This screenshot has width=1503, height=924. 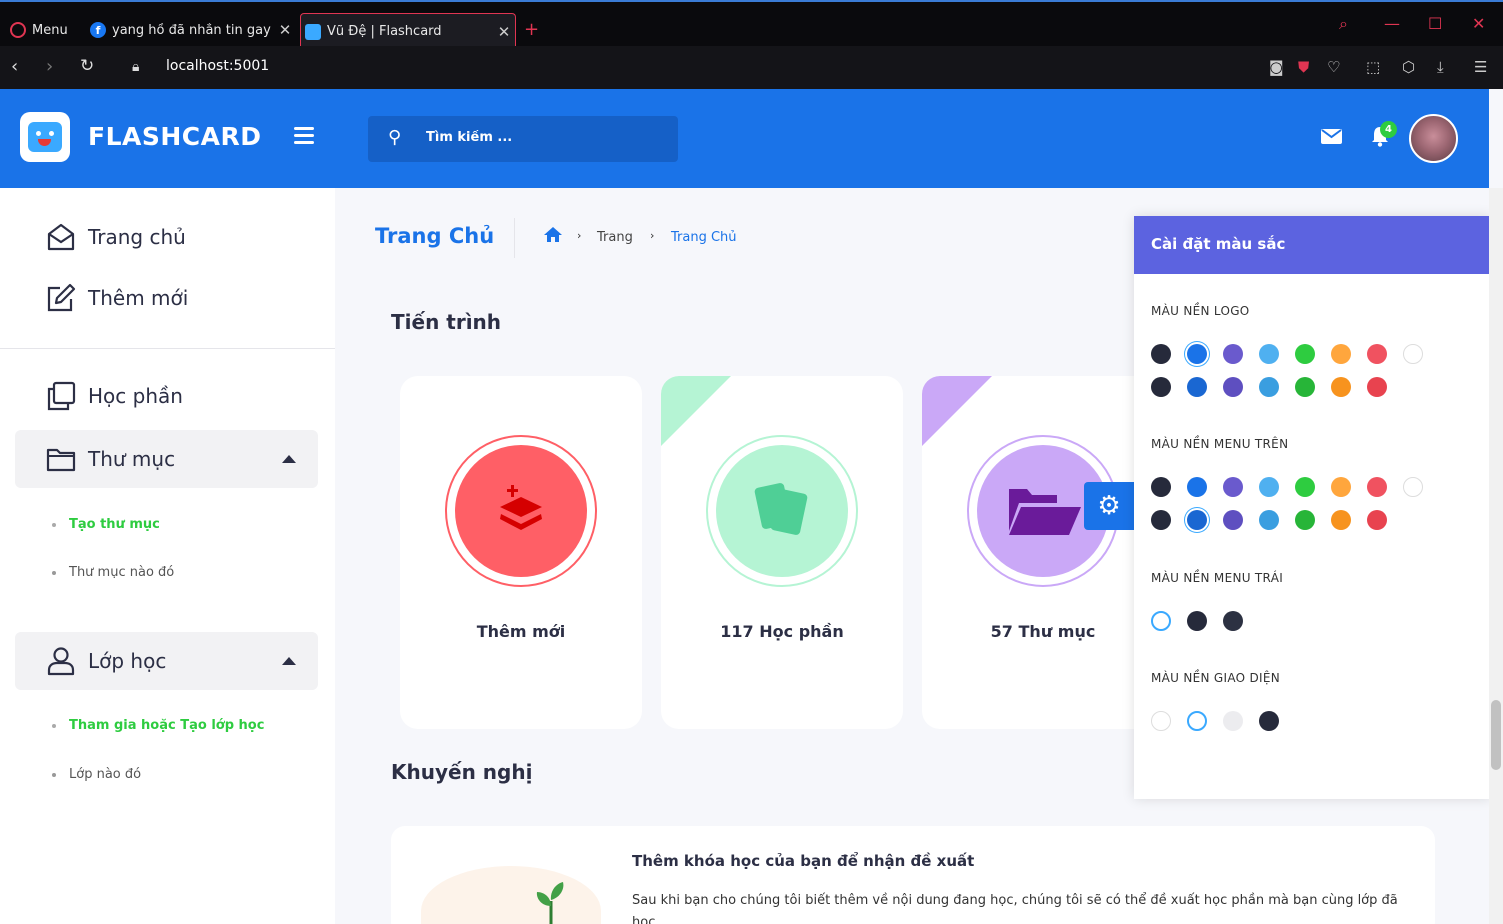 I want to click on snapshot-icon: ⬚, so click(x=1373, y=67).